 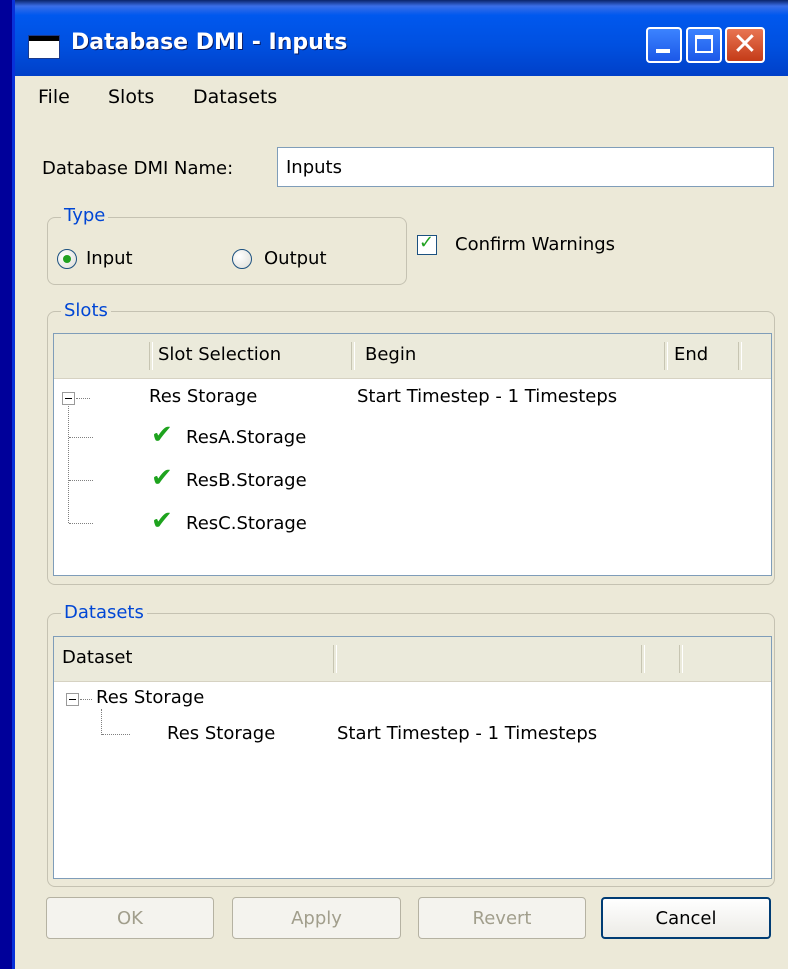 I want to click on confirm-warnings-checkbox: ✓, so click(x=427, y=243).